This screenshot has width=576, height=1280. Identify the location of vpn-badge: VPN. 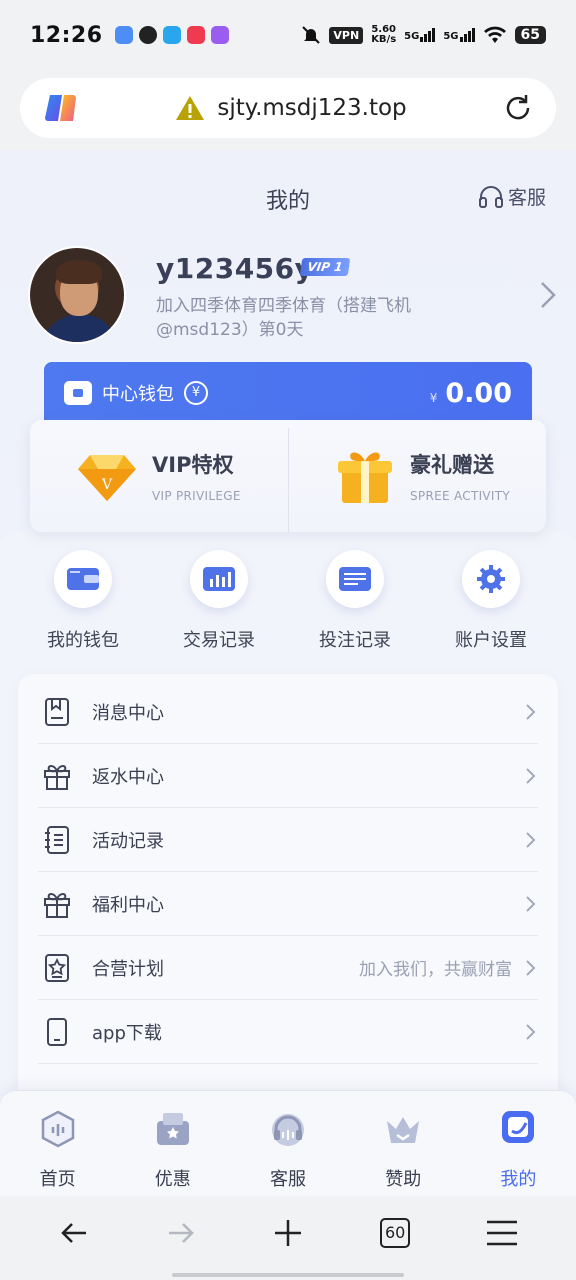
(346, 35).